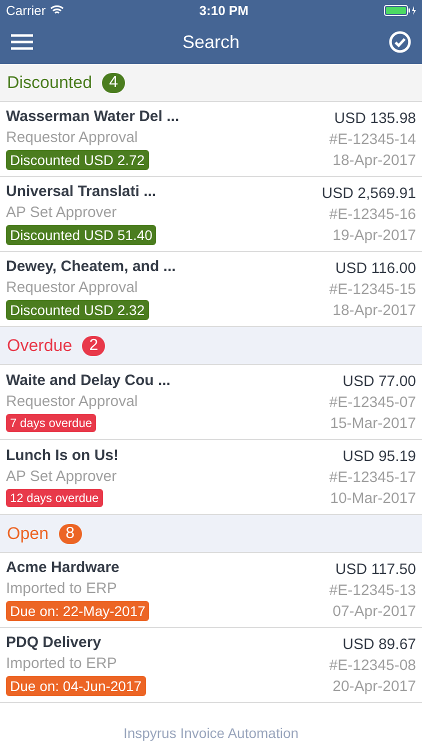 The height and width of the screenshot is (750, 422). I want to click on count-badge: 4, so click(113, 82).